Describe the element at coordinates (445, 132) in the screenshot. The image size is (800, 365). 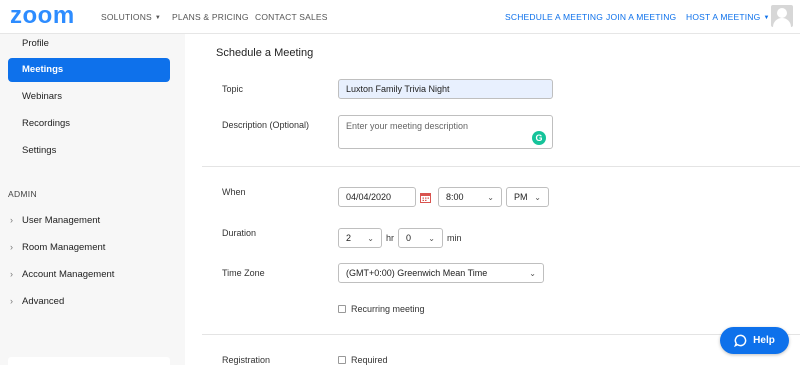
I see `description-textarea: Enter your meeting description G` at that location.